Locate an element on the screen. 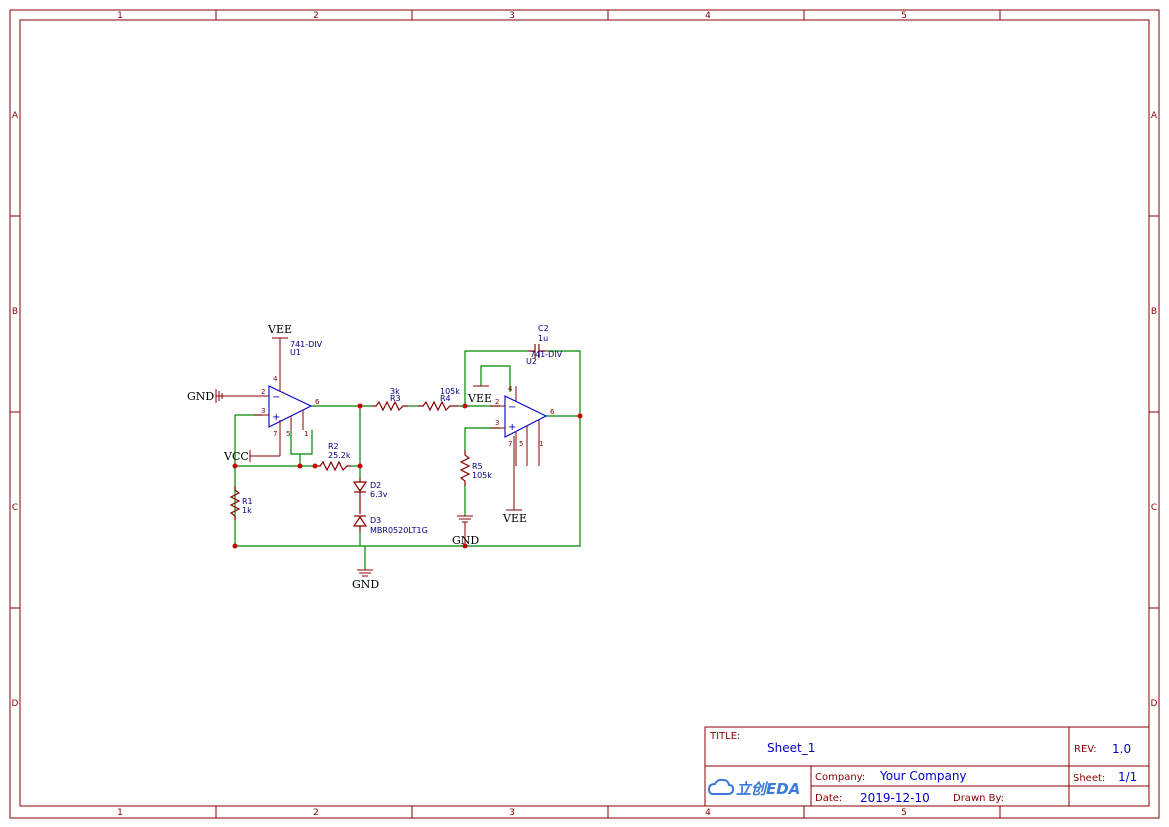 The height and width of the screenshot is (827, 1169). c2-value: 1u is located at coordinates (543, 338).